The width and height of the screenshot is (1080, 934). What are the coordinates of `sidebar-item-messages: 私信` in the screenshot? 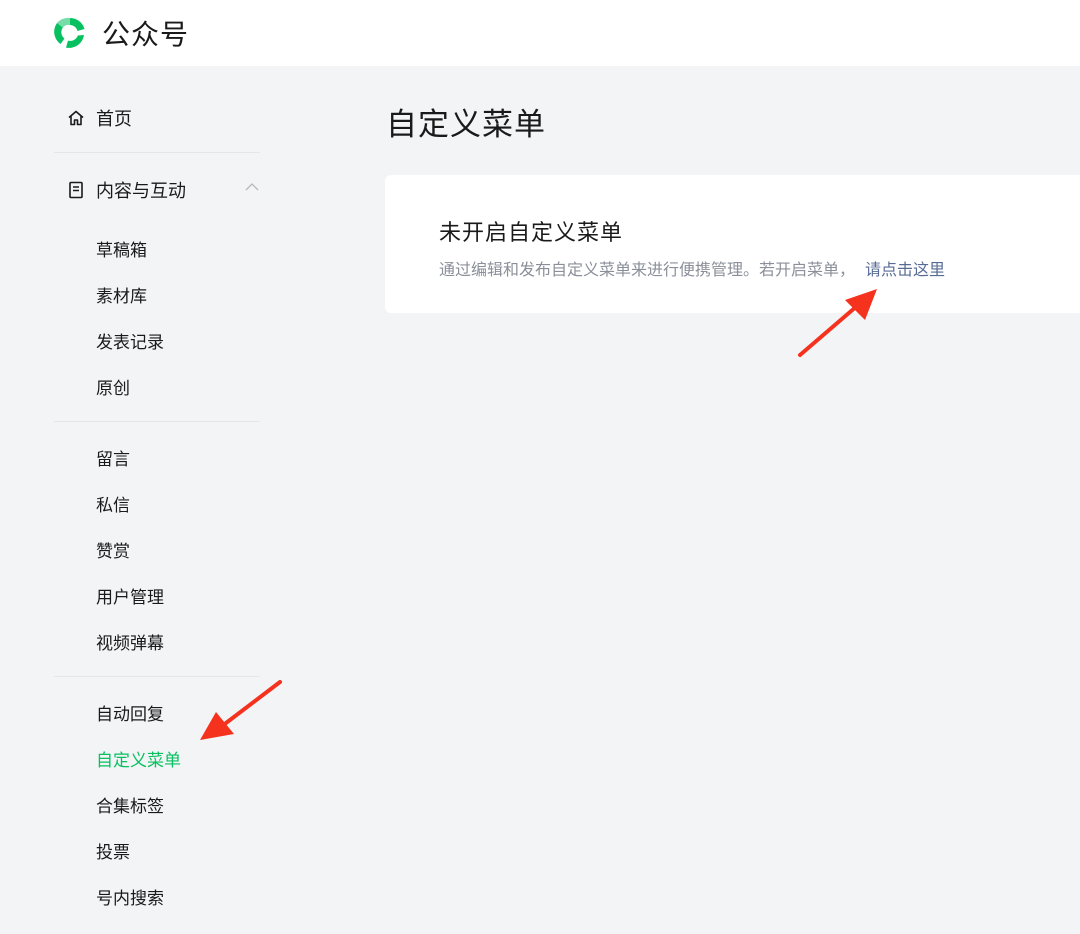 It's located at (113, 503).